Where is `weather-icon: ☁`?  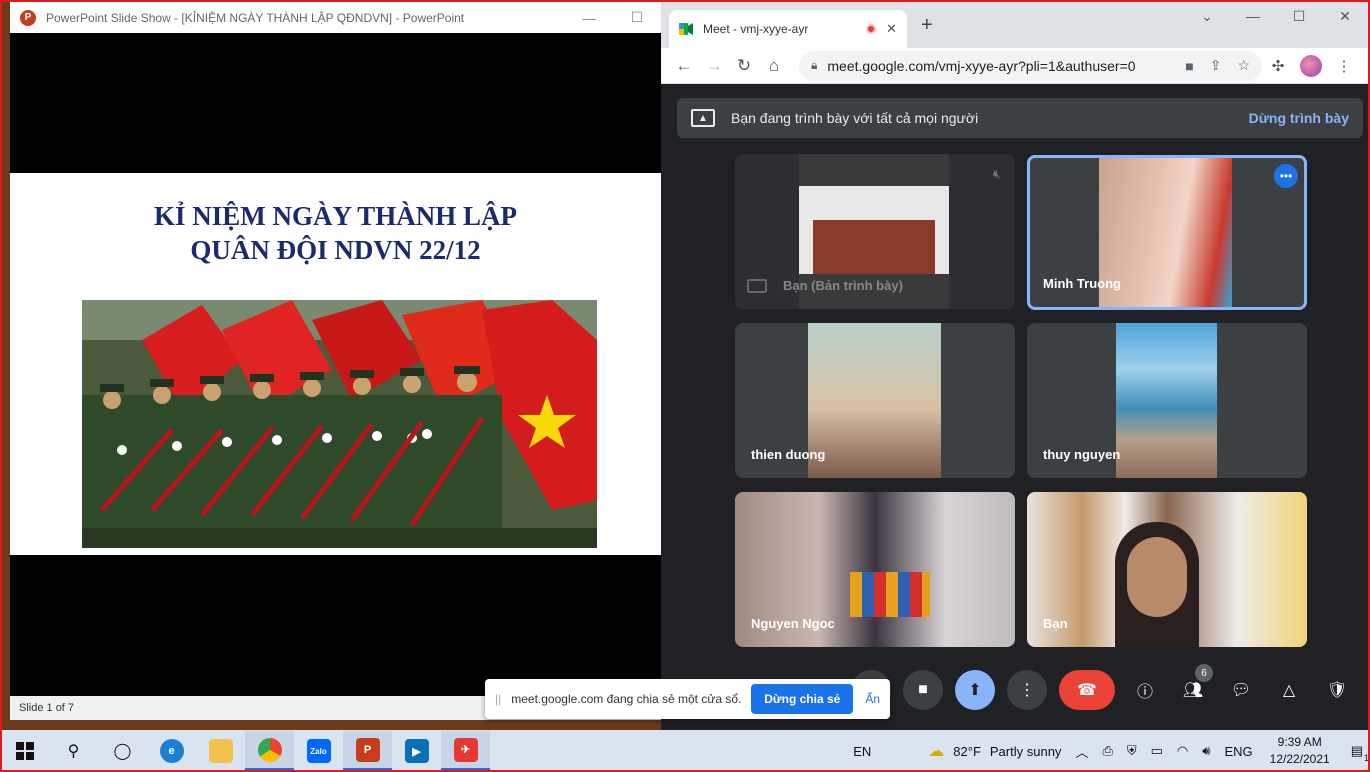
weather-icon: ☁ is located at coordinates (936, 751).